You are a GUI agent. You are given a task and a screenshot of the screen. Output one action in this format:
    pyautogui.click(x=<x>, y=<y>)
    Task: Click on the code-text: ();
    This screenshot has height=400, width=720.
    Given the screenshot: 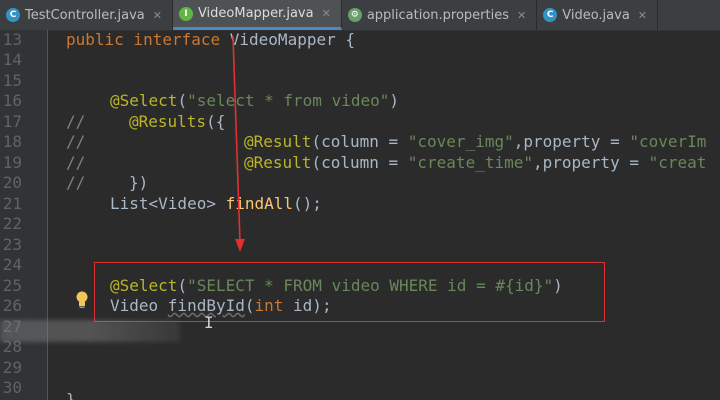 What is the action you would take?
    pyautogui.click(x=307, y=203)
    